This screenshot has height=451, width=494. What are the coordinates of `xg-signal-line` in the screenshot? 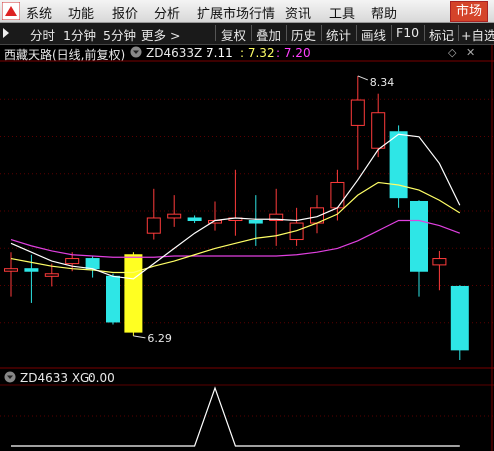 It's located at (235, 416).